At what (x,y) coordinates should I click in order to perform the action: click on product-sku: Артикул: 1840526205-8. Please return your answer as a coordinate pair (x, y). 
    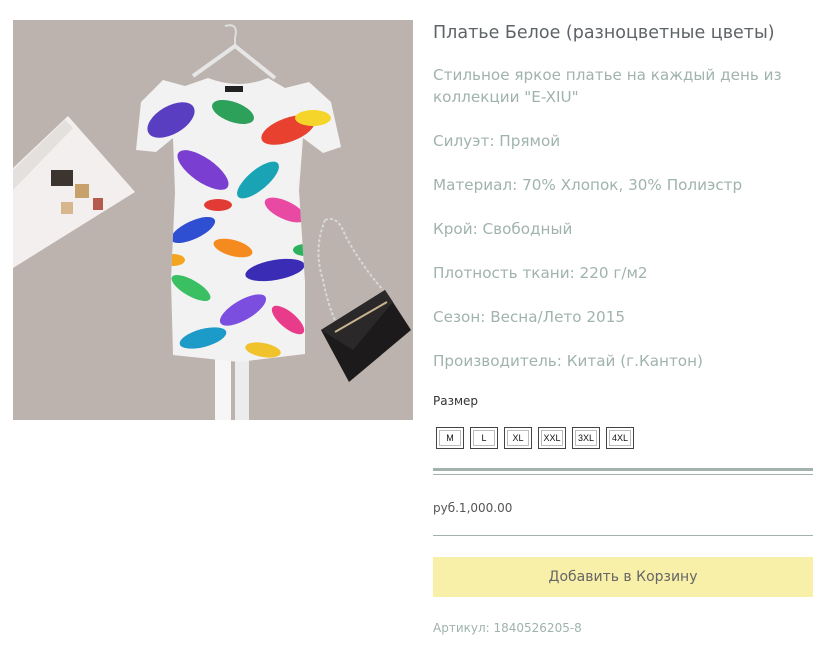
    Looking at the image, I should click on (507, 628).